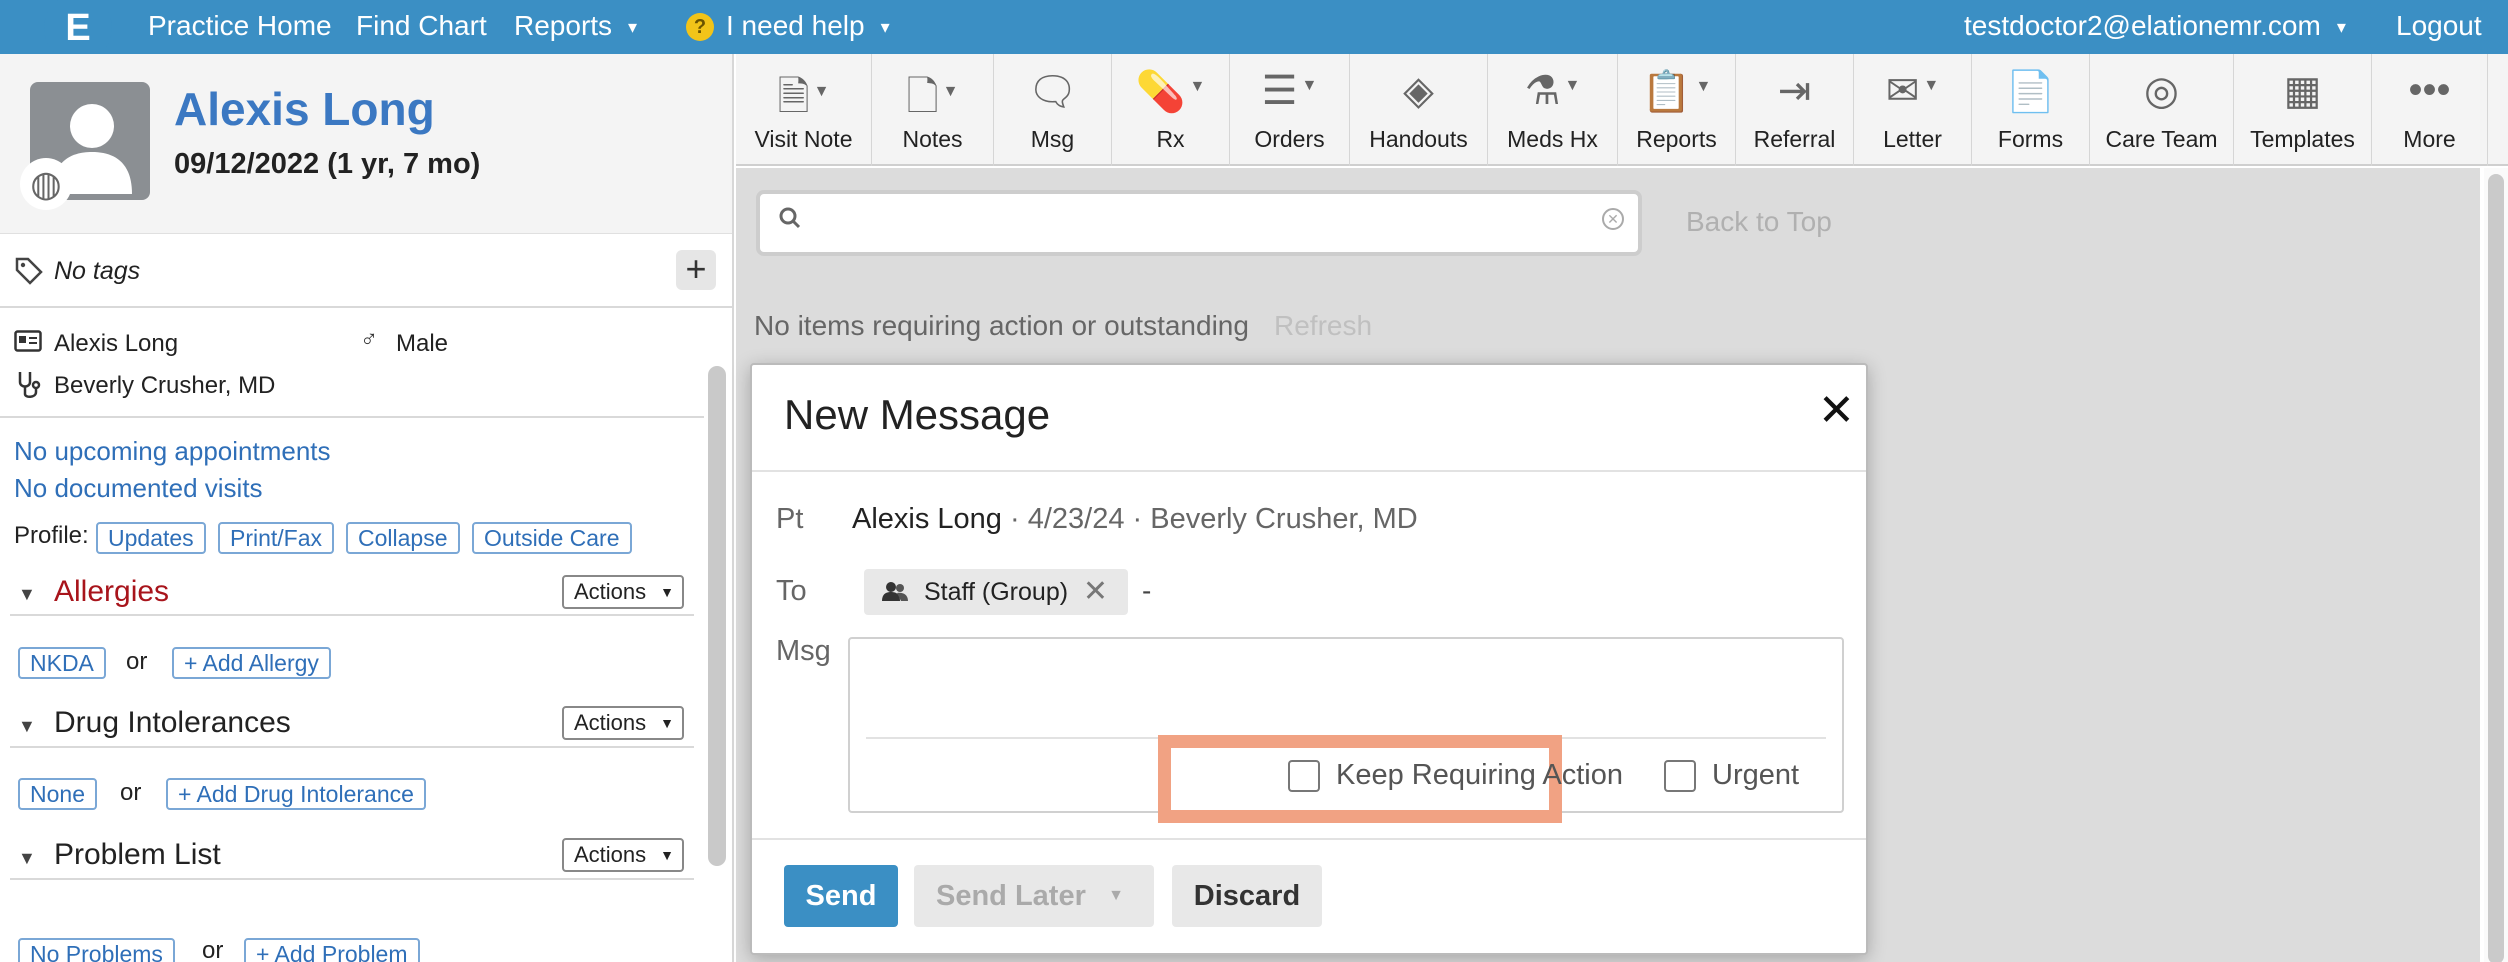  I want to click on clipboard-icon: 📄, so click(2030, 92).